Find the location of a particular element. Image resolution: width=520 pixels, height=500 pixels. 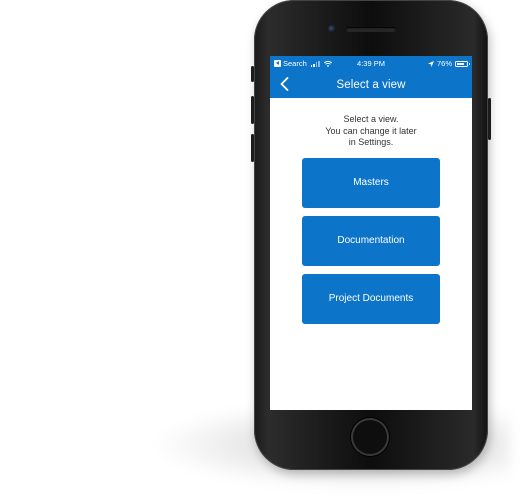

volume-up-button is located at coordinates (252, 110).